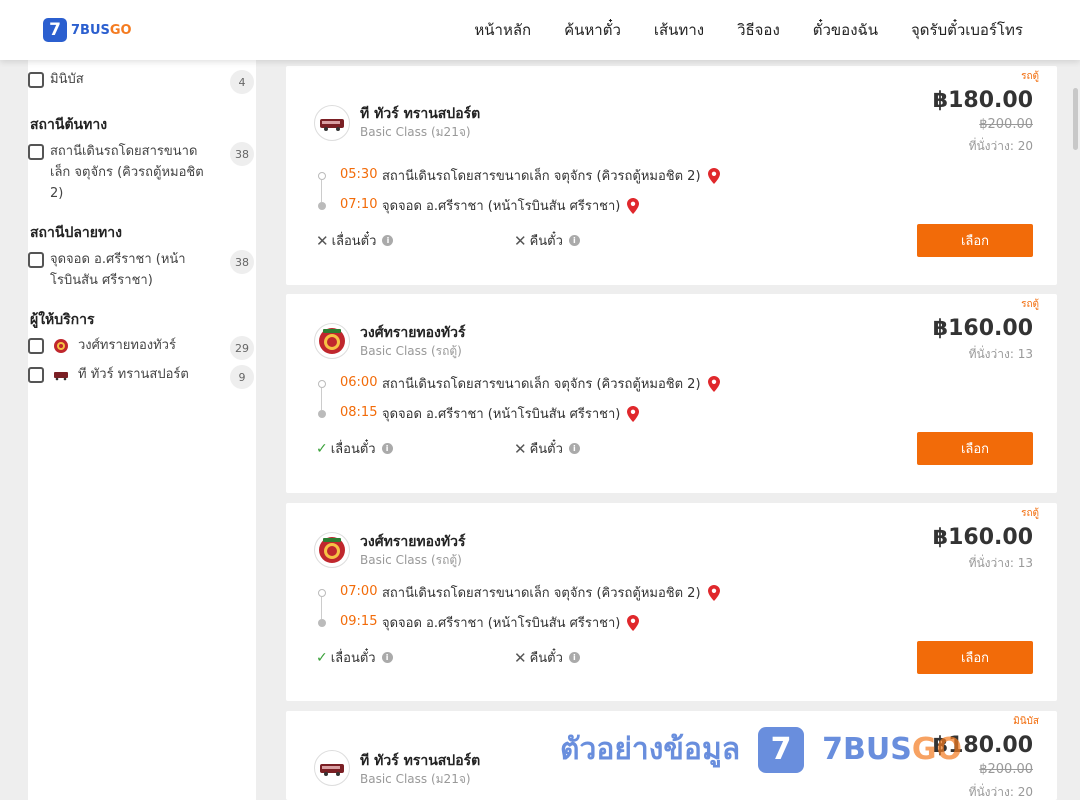 The height and width of the screenshot is (800, 1080). What do you see at coordinates (1075, 430) in the screenshot?
I see `page-scrollbar` at bounding box center [1075, 430].